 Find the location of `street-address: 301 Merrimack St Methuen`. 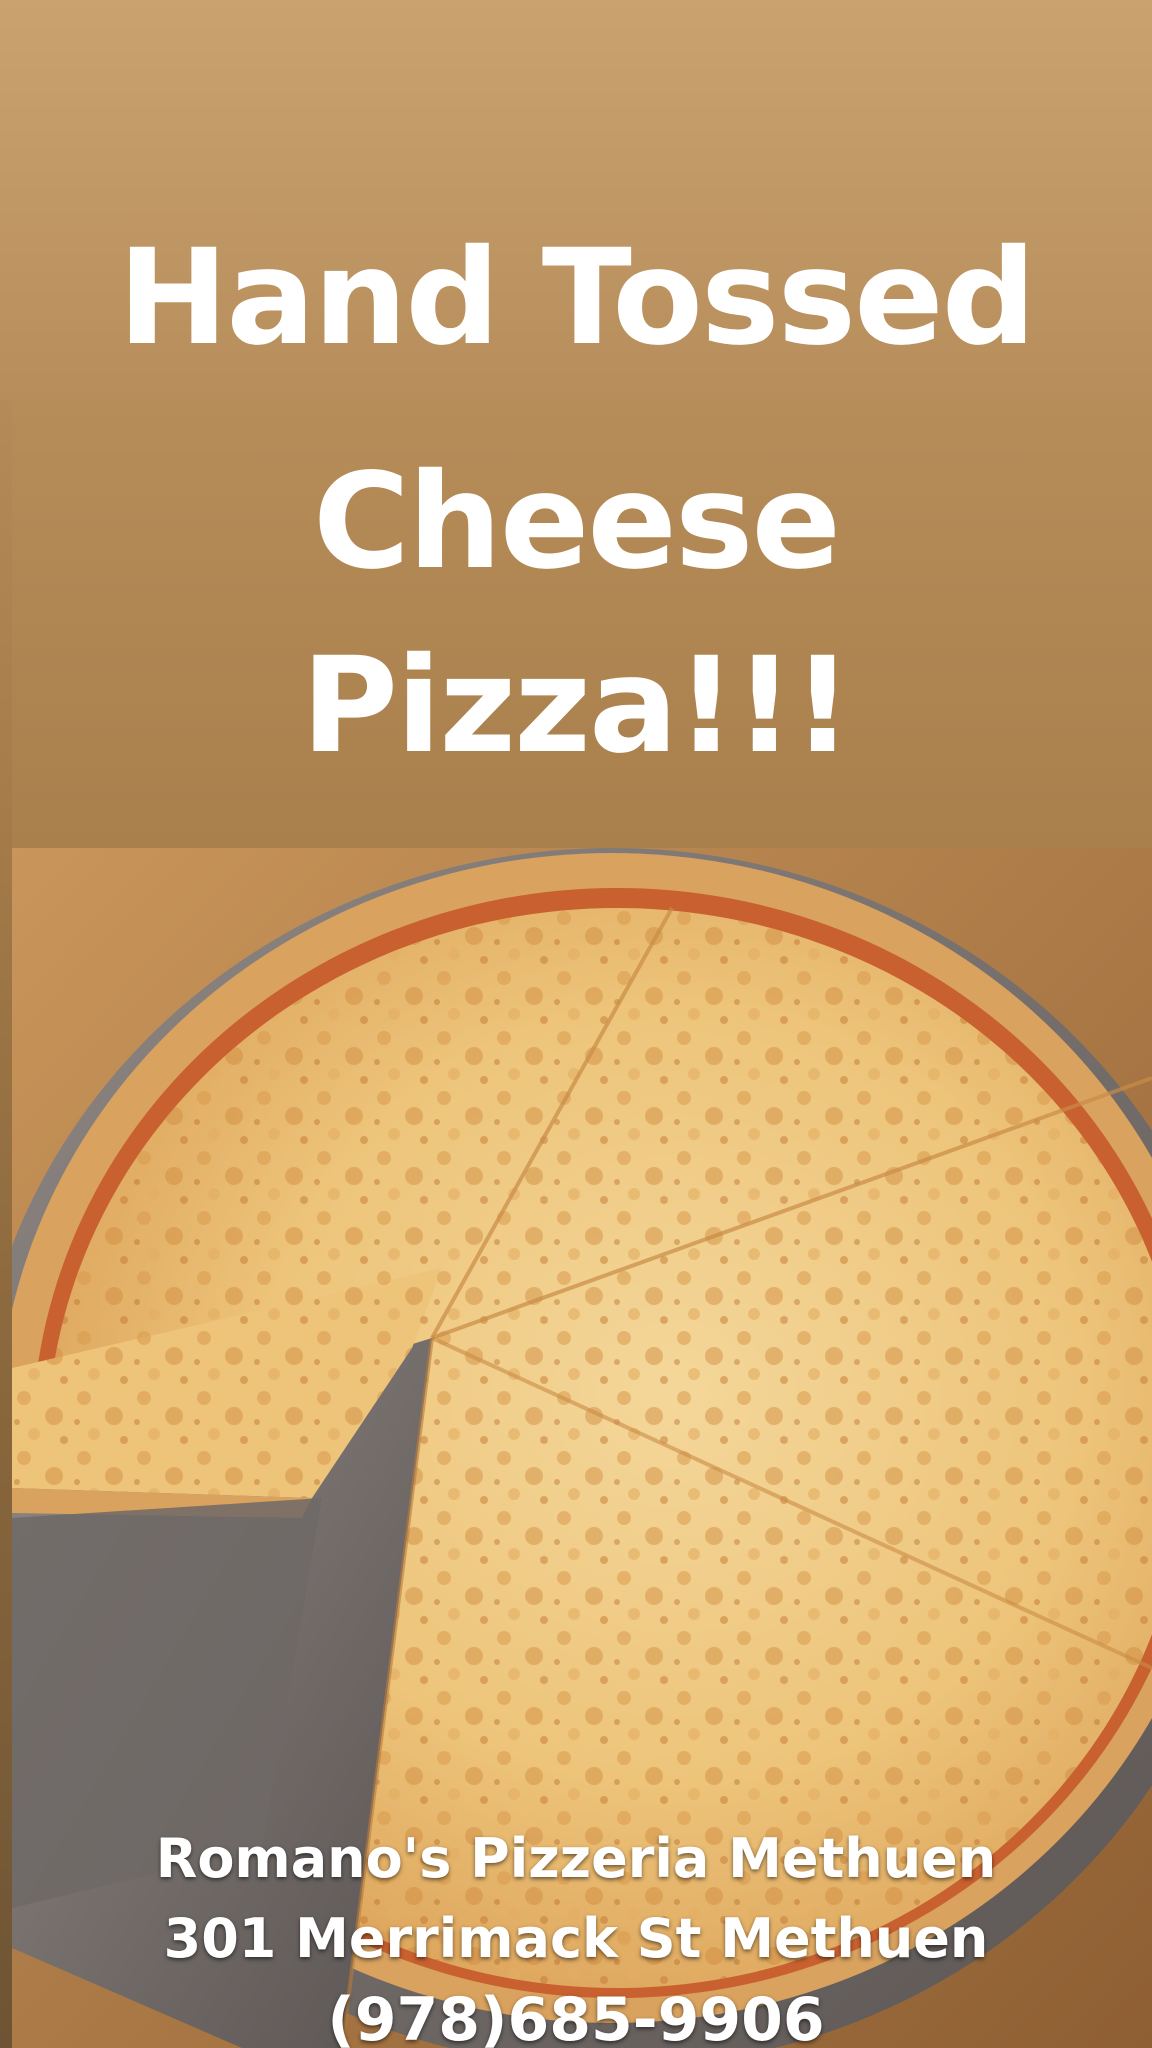

street-address: 301 Merrimack St Methuen is located at coordinates (576, 1938).